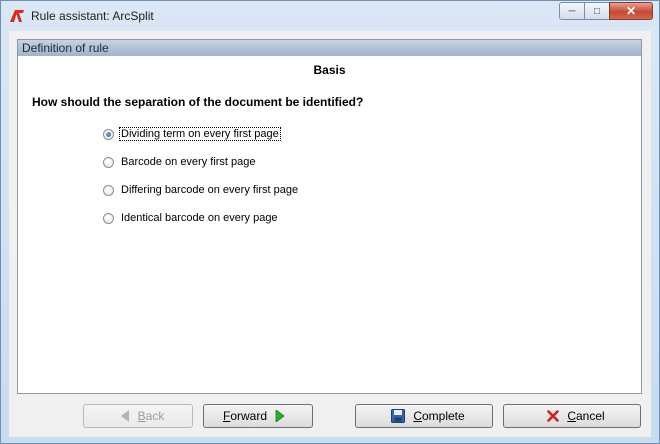 This screenshot has width=660, height=444. What do you see at coordinates (108, 162) in the screenshot?
I see `radio-barcode-first-page` at bounding box center [108, 162].